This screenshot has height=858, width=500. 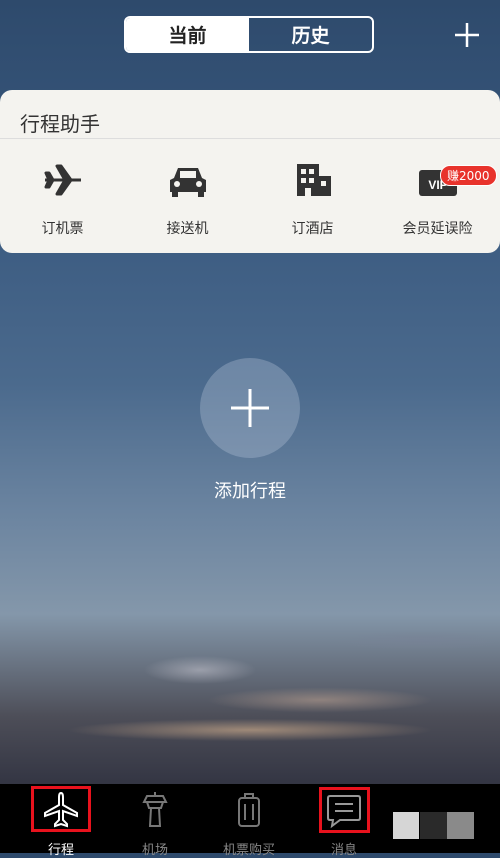 I want to click on nav-airport: 机场, so click(x=155, y=821).